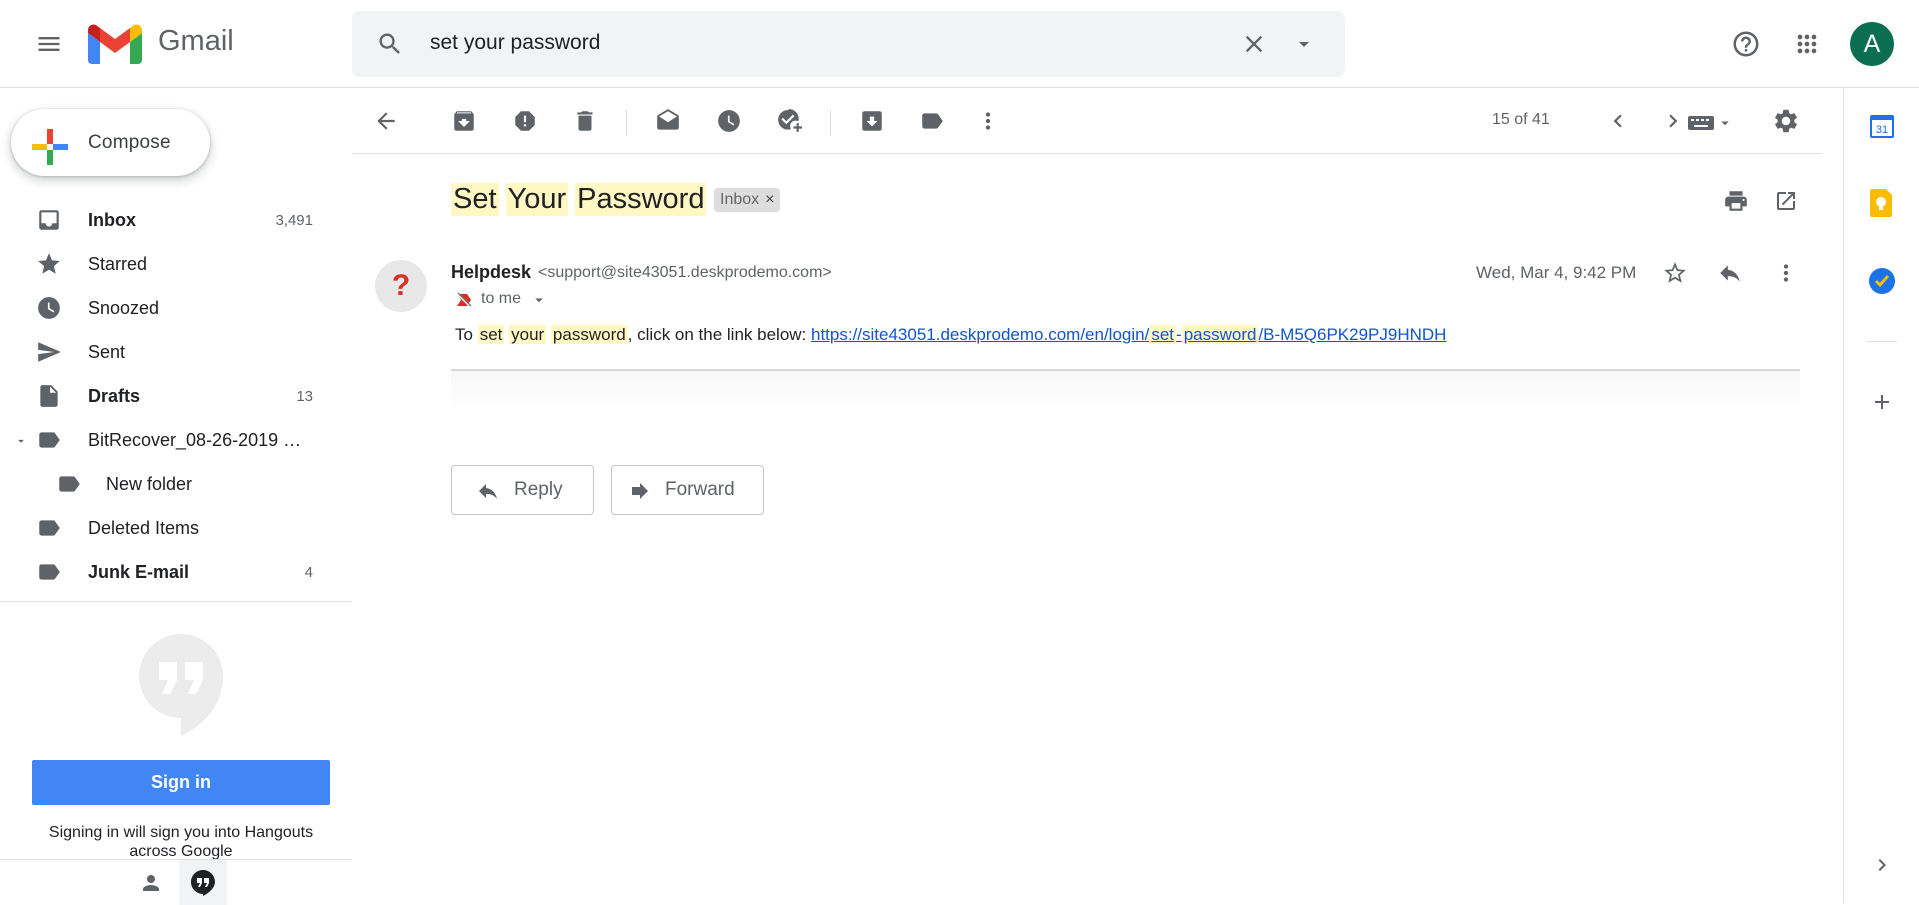  What do you see at coordinates (165, 264) in the screenshot?
I see `sidebar-item-starred: Starred` at bounding box center [165, 264].